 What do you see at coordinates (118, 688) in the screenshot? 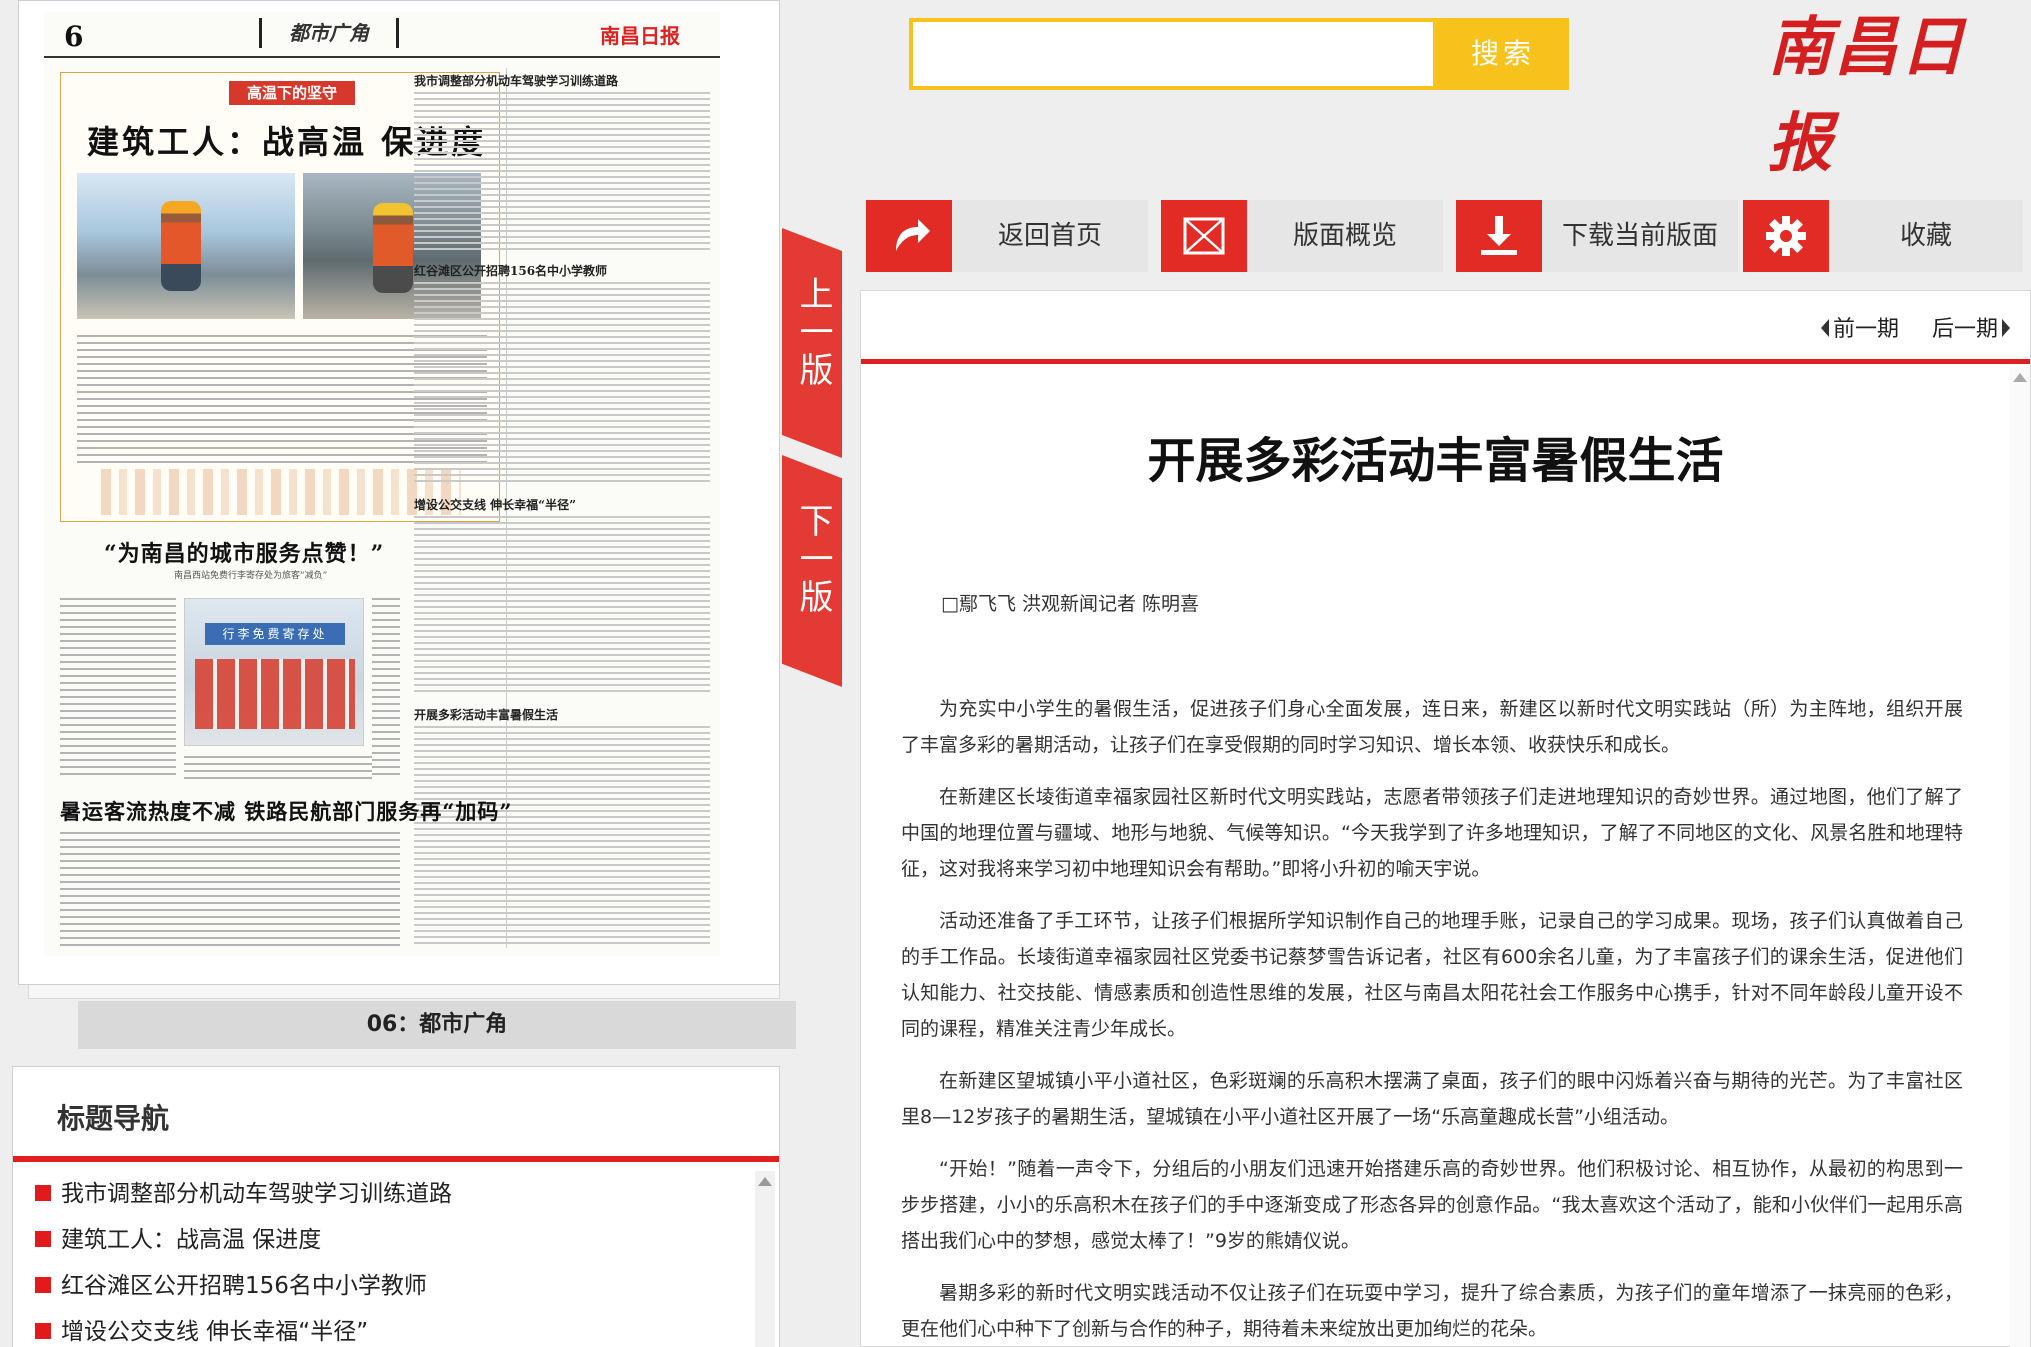
I see `mid-text-left` at bounding box center [118, 688].